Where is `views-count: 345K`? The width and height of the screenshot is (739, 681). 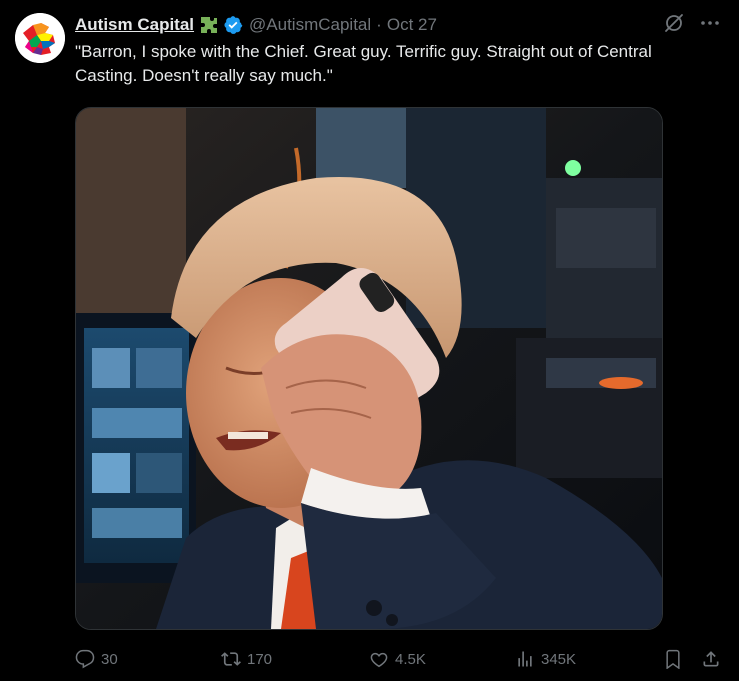 views-count: 345K is located at coordinates (559, 659).